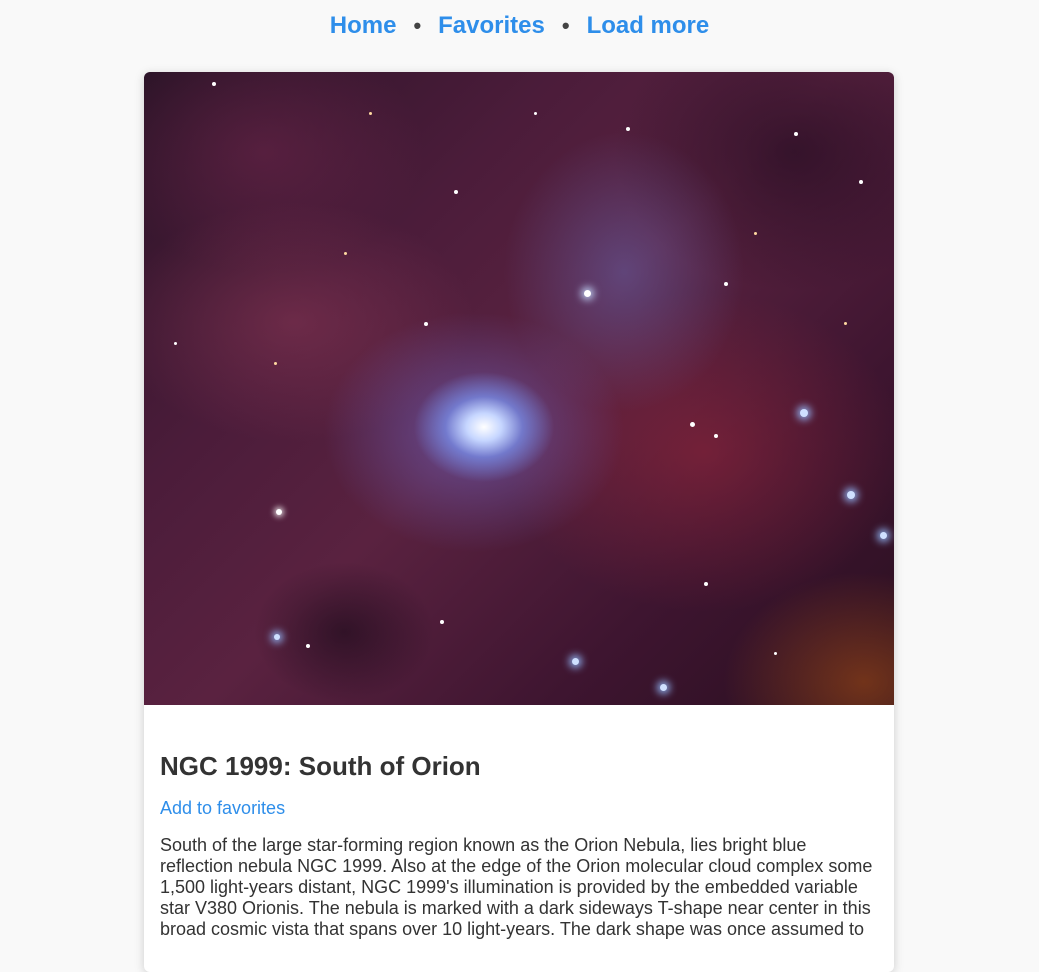 This screenshot has height=972, width=1039. Describe the element at coordinates (648, 26) in the screenshot. I see `nav-load-more-link: Load more` at that location.